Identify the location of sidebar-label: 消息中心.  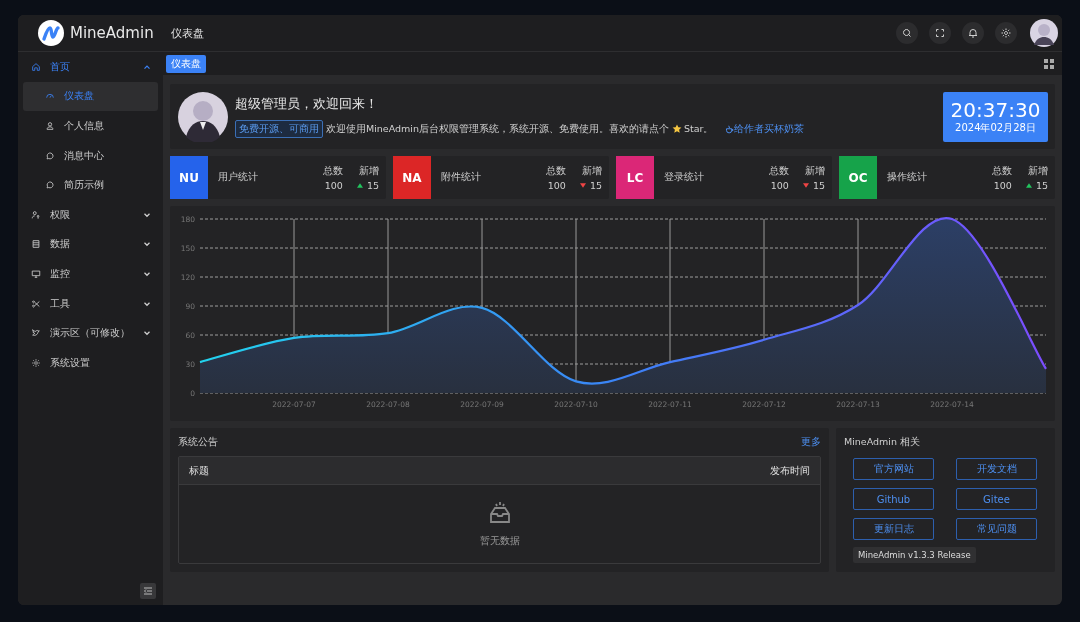
(84, 155).